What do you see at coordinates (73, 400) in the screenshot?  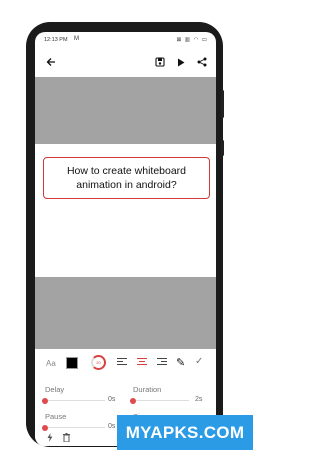 I see `delay-slider` at bounding box center [73, 400].